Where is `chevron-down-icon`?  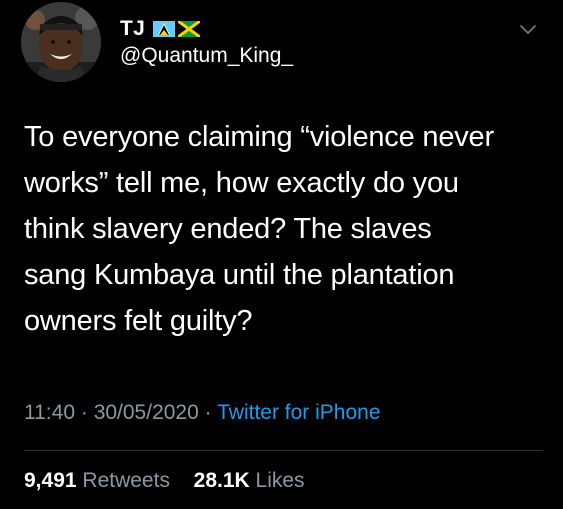
chevron-down-icon is located at coordinates (528, 29).